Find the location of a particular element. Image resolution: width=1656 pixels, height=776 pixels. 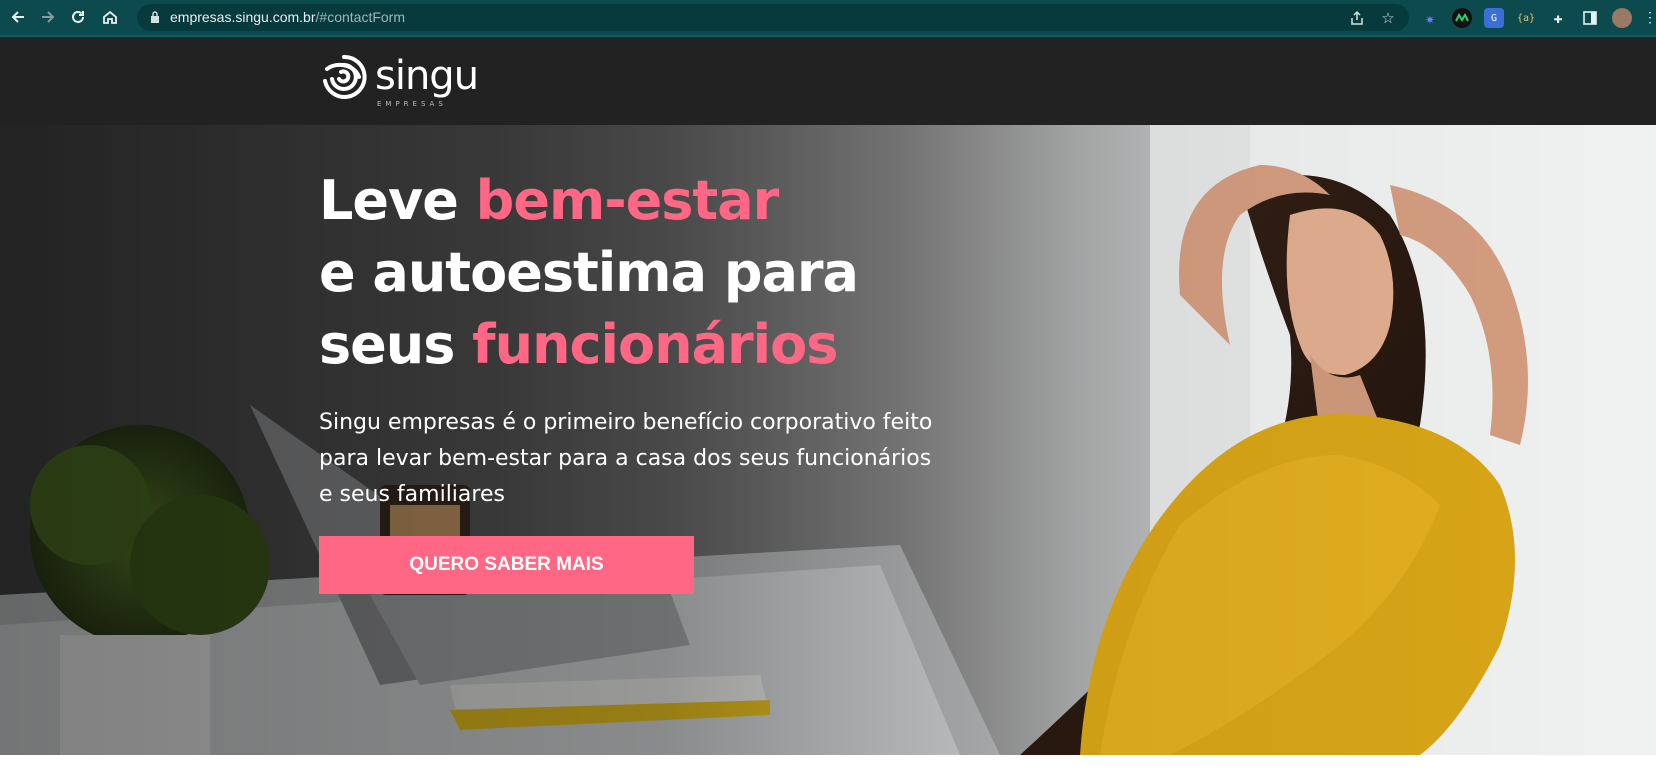

home-icon is located at coordinates (110, 17).